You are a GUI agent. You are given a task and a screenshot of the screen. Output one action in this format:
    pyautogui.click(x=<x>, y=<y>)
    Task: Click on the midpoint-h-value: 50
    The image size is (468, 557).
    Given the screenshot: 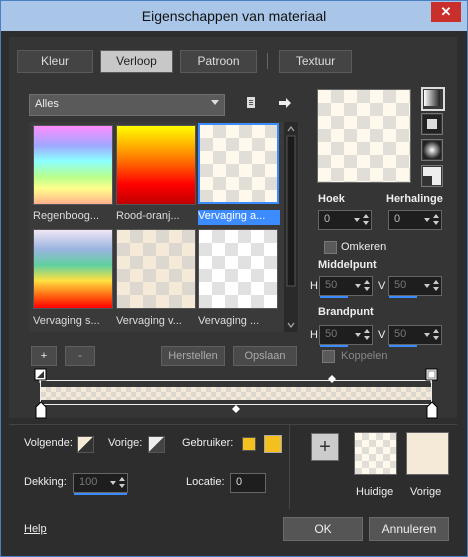 What is the action you would take?
    pyautogui.click(x=331, y=285)
    